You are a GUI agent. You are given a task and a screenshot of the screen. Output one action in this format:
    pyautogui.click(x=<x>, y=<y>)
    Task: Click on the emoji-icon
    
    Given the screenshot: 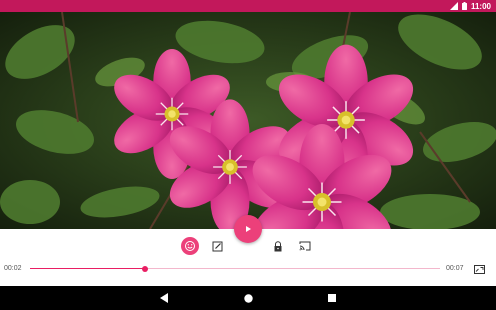 What is the action you would take?
    pyautogui.click(x=190, y=246)
    